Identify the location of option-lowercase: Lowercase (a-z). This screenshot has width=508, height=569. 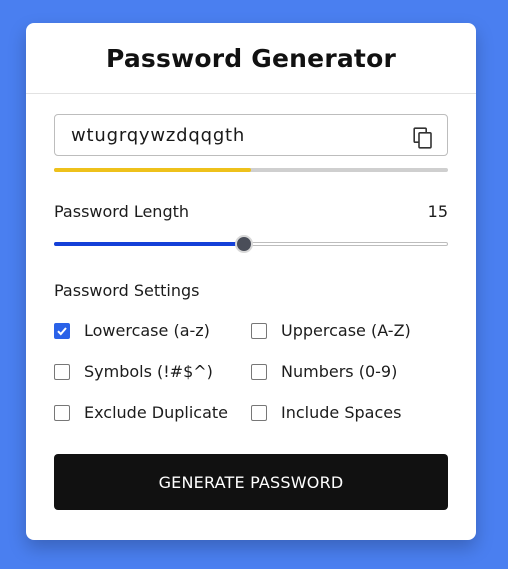
(152, 330).